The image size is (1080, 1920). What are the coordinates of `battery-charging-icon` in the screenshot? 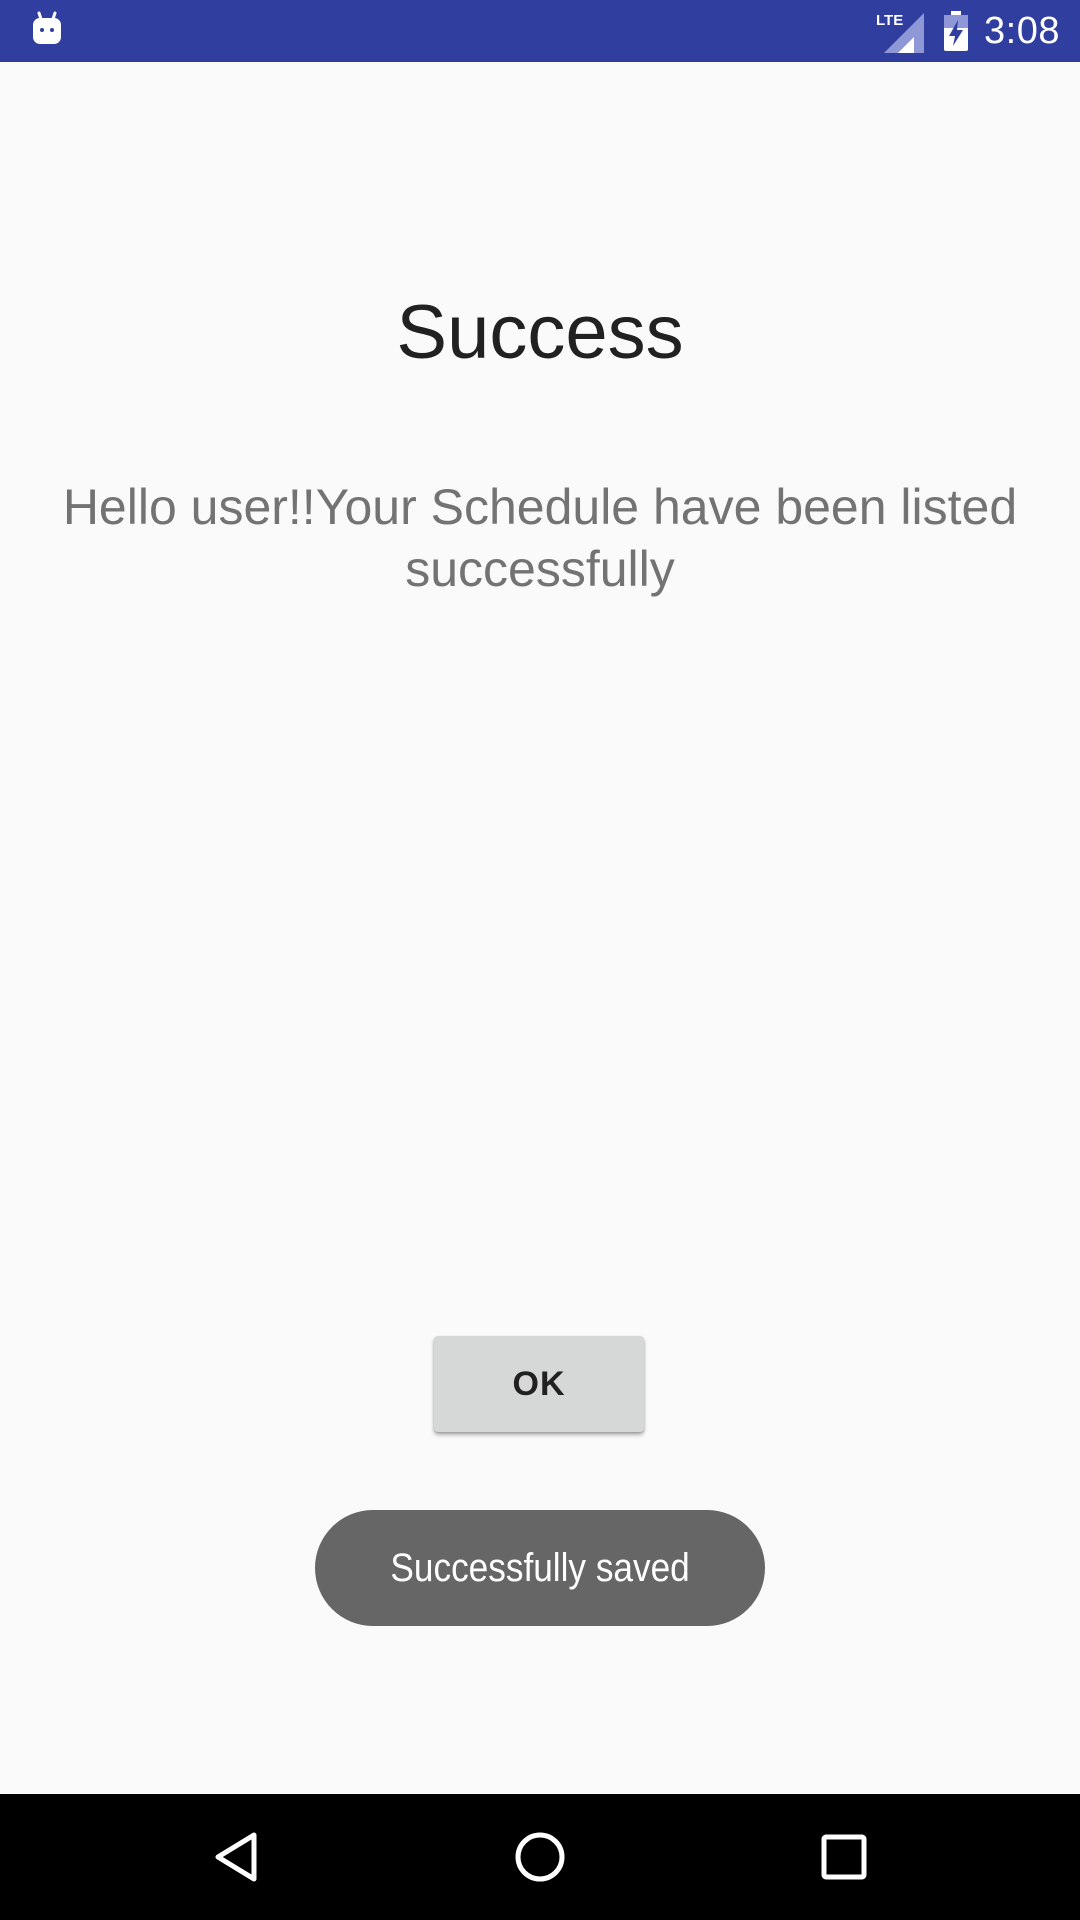 It's located at (956, 31).